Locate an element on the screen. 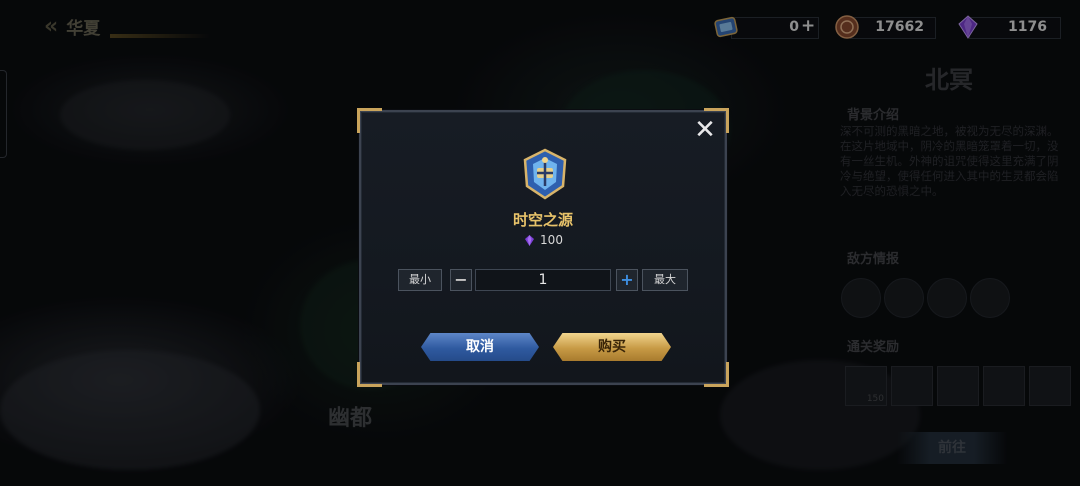 This screenshot has height=486, width=1080. minus-icon: − is located at coordinates (461, 279).